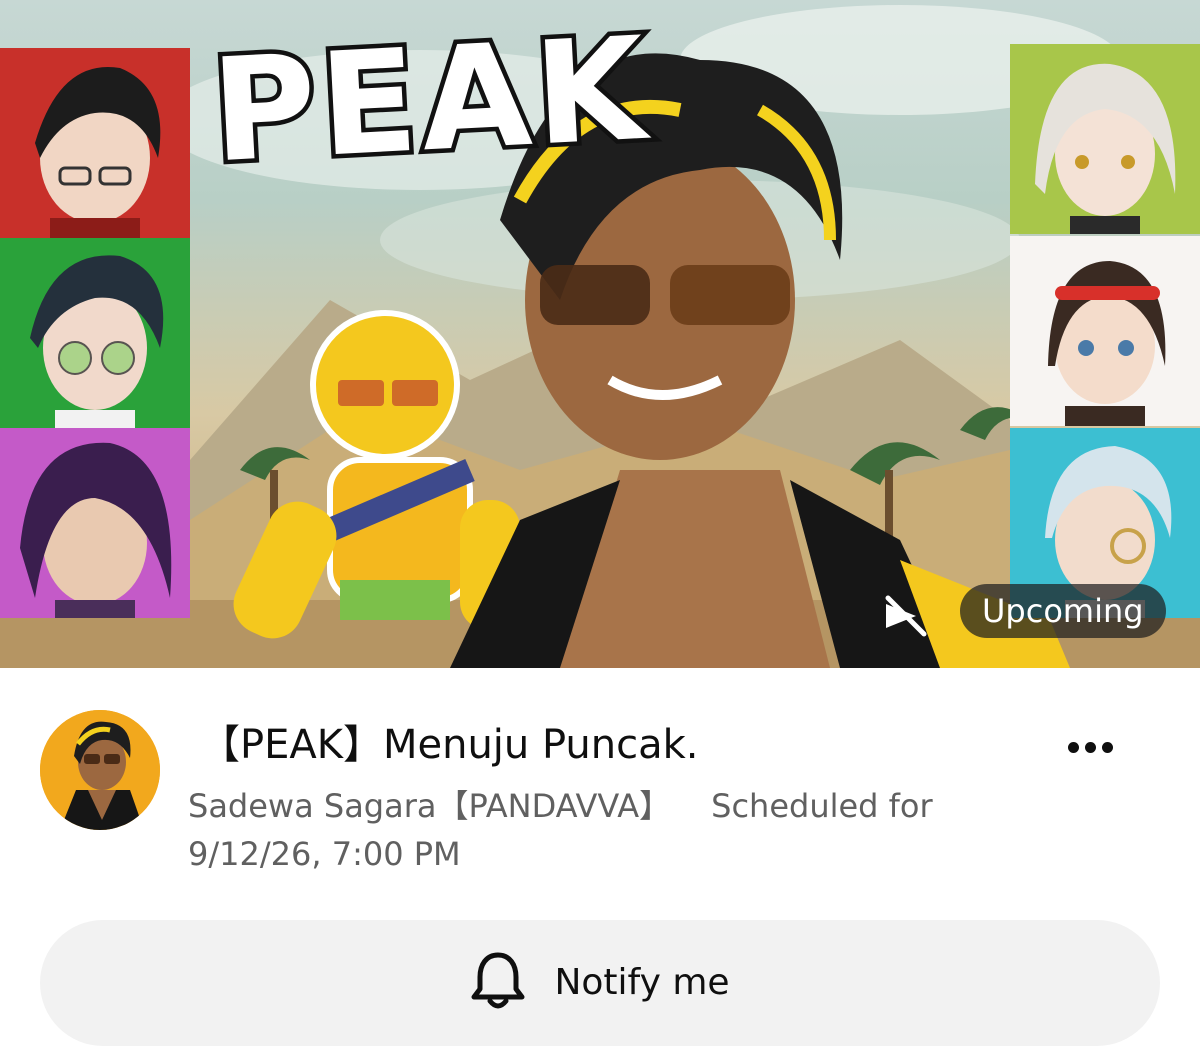 The height and width of the screenshot is (1046, 1200). I want to click on notify-me-label: Notify me, so click(642, 982).